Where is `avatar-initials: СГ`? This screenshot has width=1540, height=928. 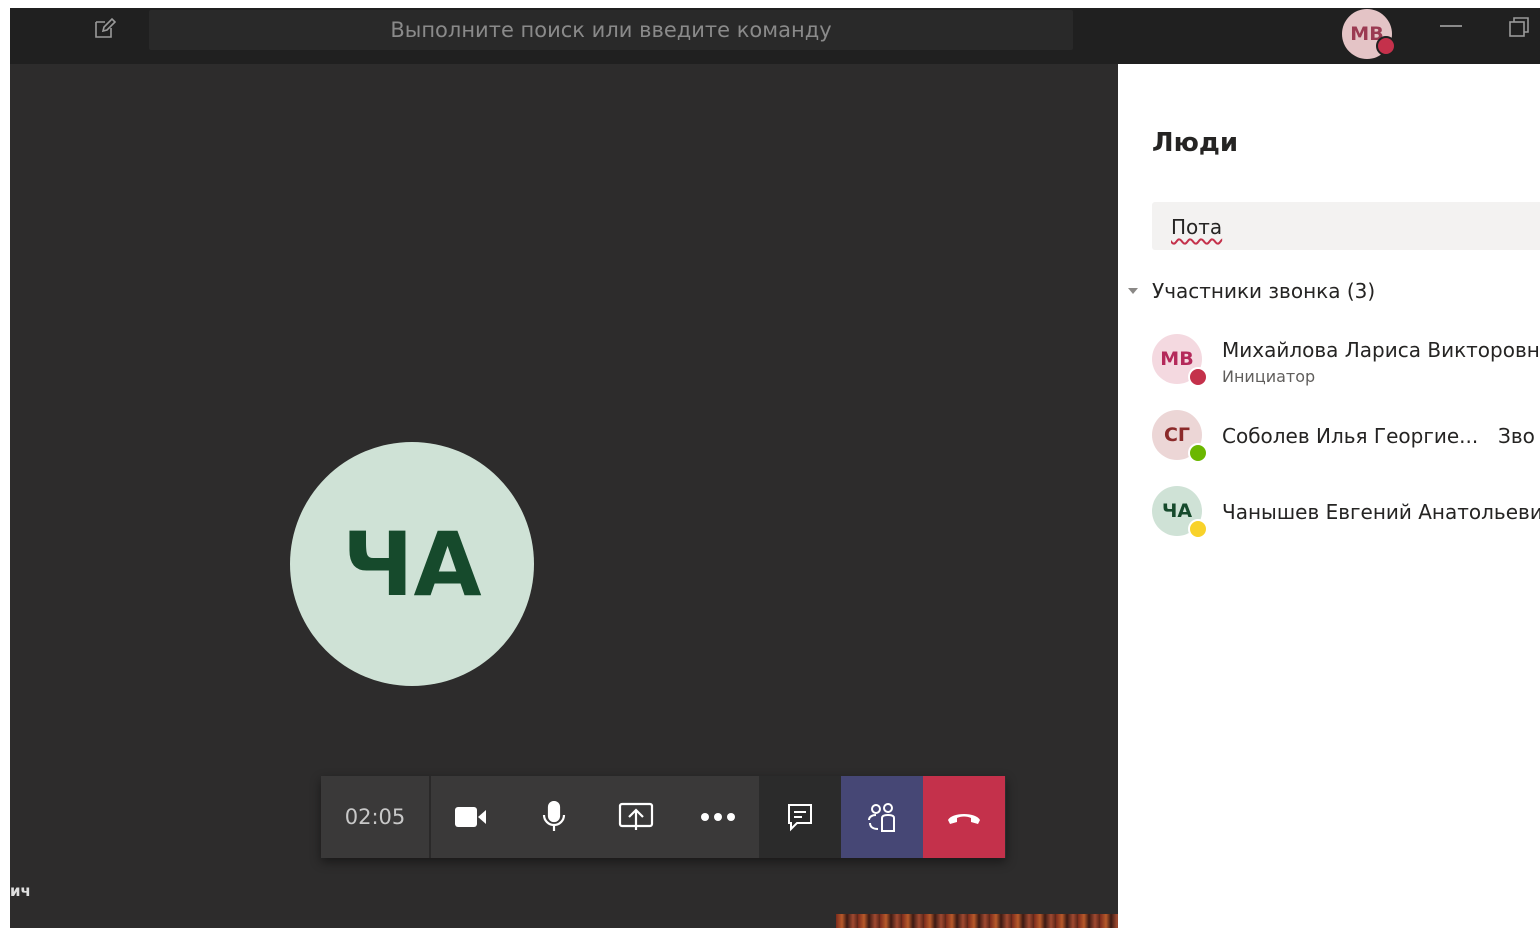
avatar-initials: СГ is located at coordinates (1177, 435).